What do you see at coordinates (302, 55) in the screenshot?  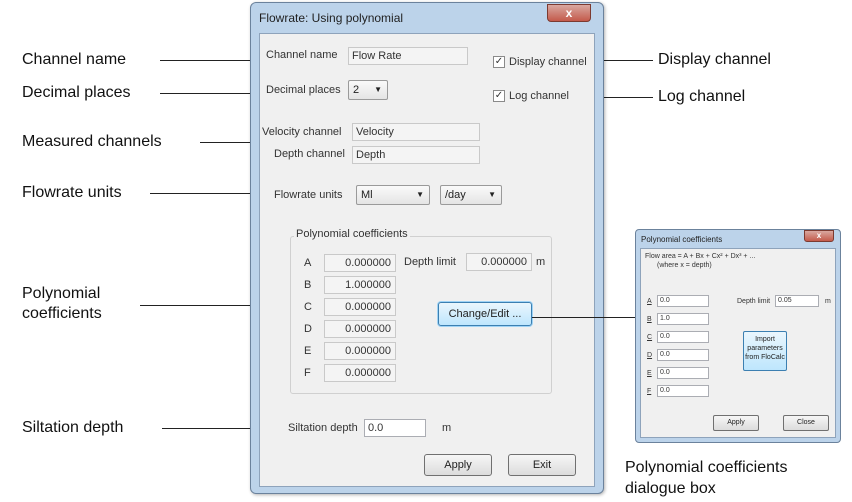 I see `channel-name-label: Channel name` at bounding box center [302, 55].